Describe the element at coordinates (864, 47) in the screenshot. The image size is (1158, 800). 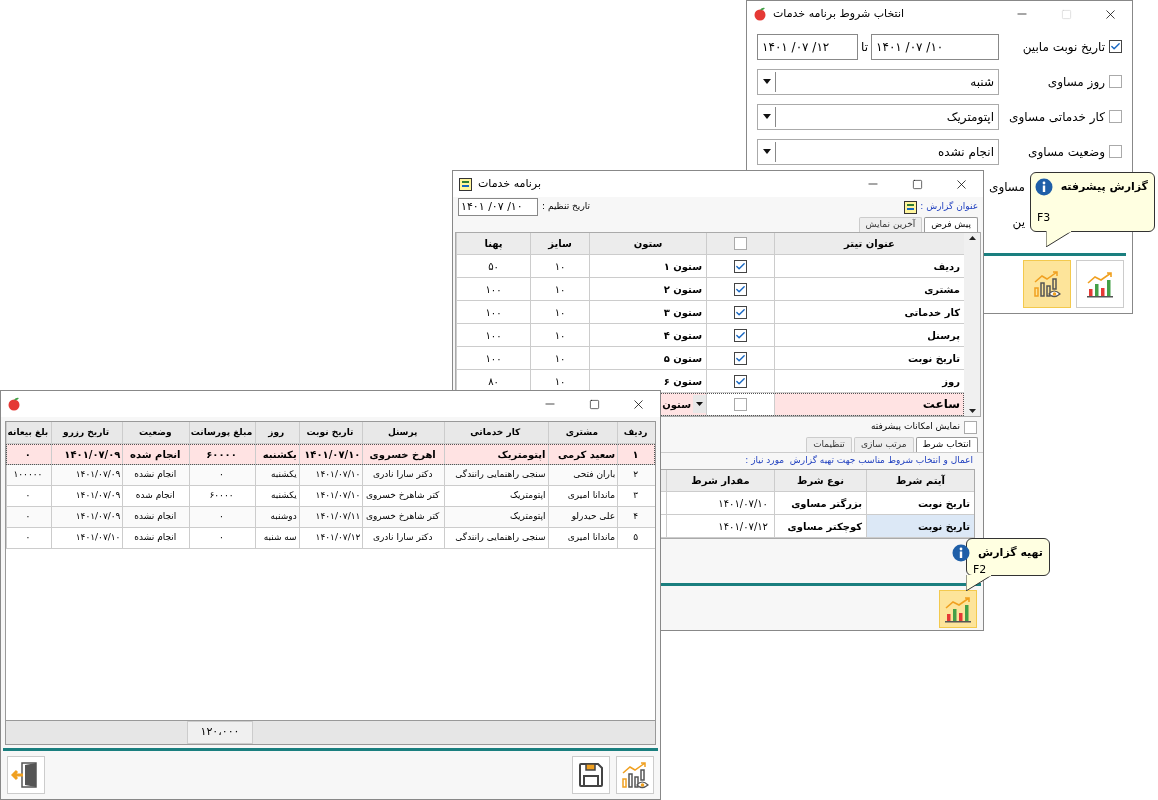
I see `range-separator: تا` at that location.